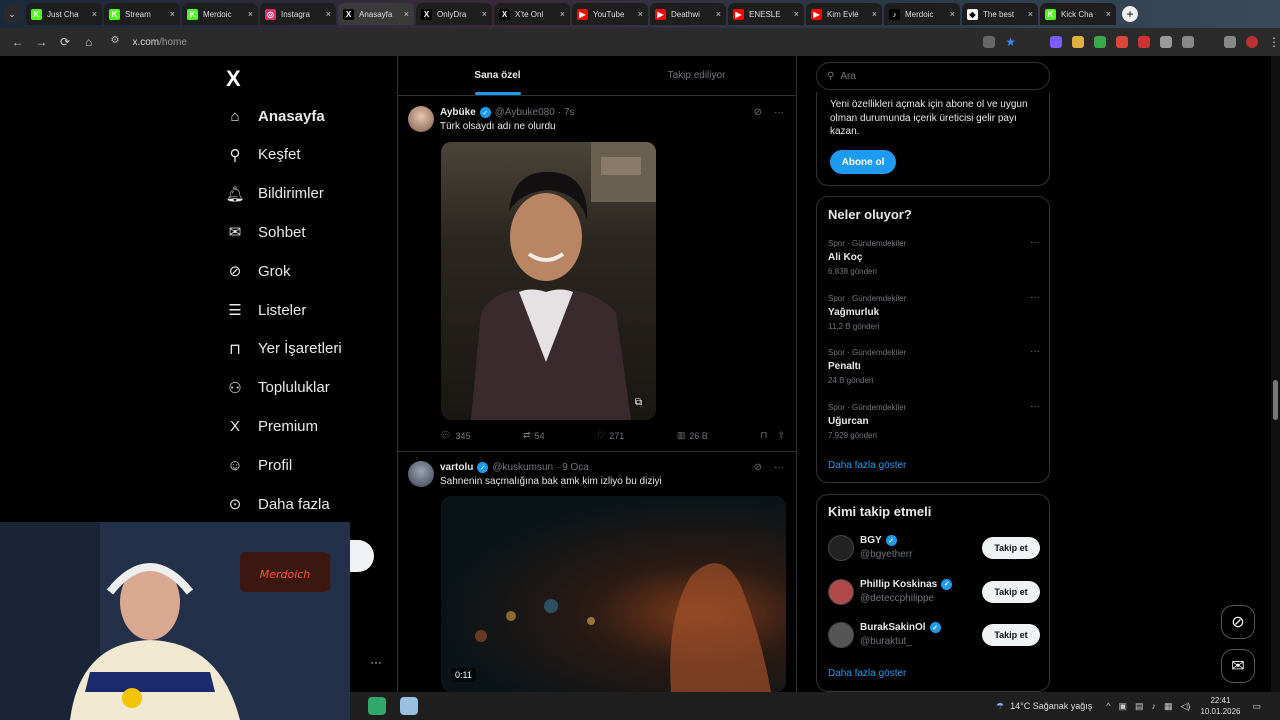 The height and width of the screenshot is (720, 1280). I want to click on sidebar-item-community: ⚇ Topluluklar, so click(277, 388).